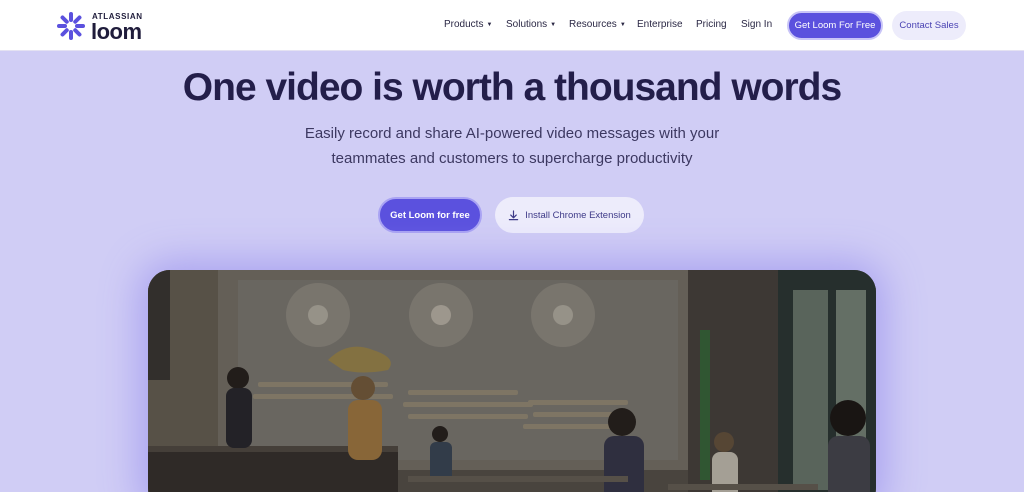 This screenshot has width=1024, height=492. Describe the element at coordinates (711, 24) in the screenshot. I see `nav-item-pricing: Pricing` at that location.